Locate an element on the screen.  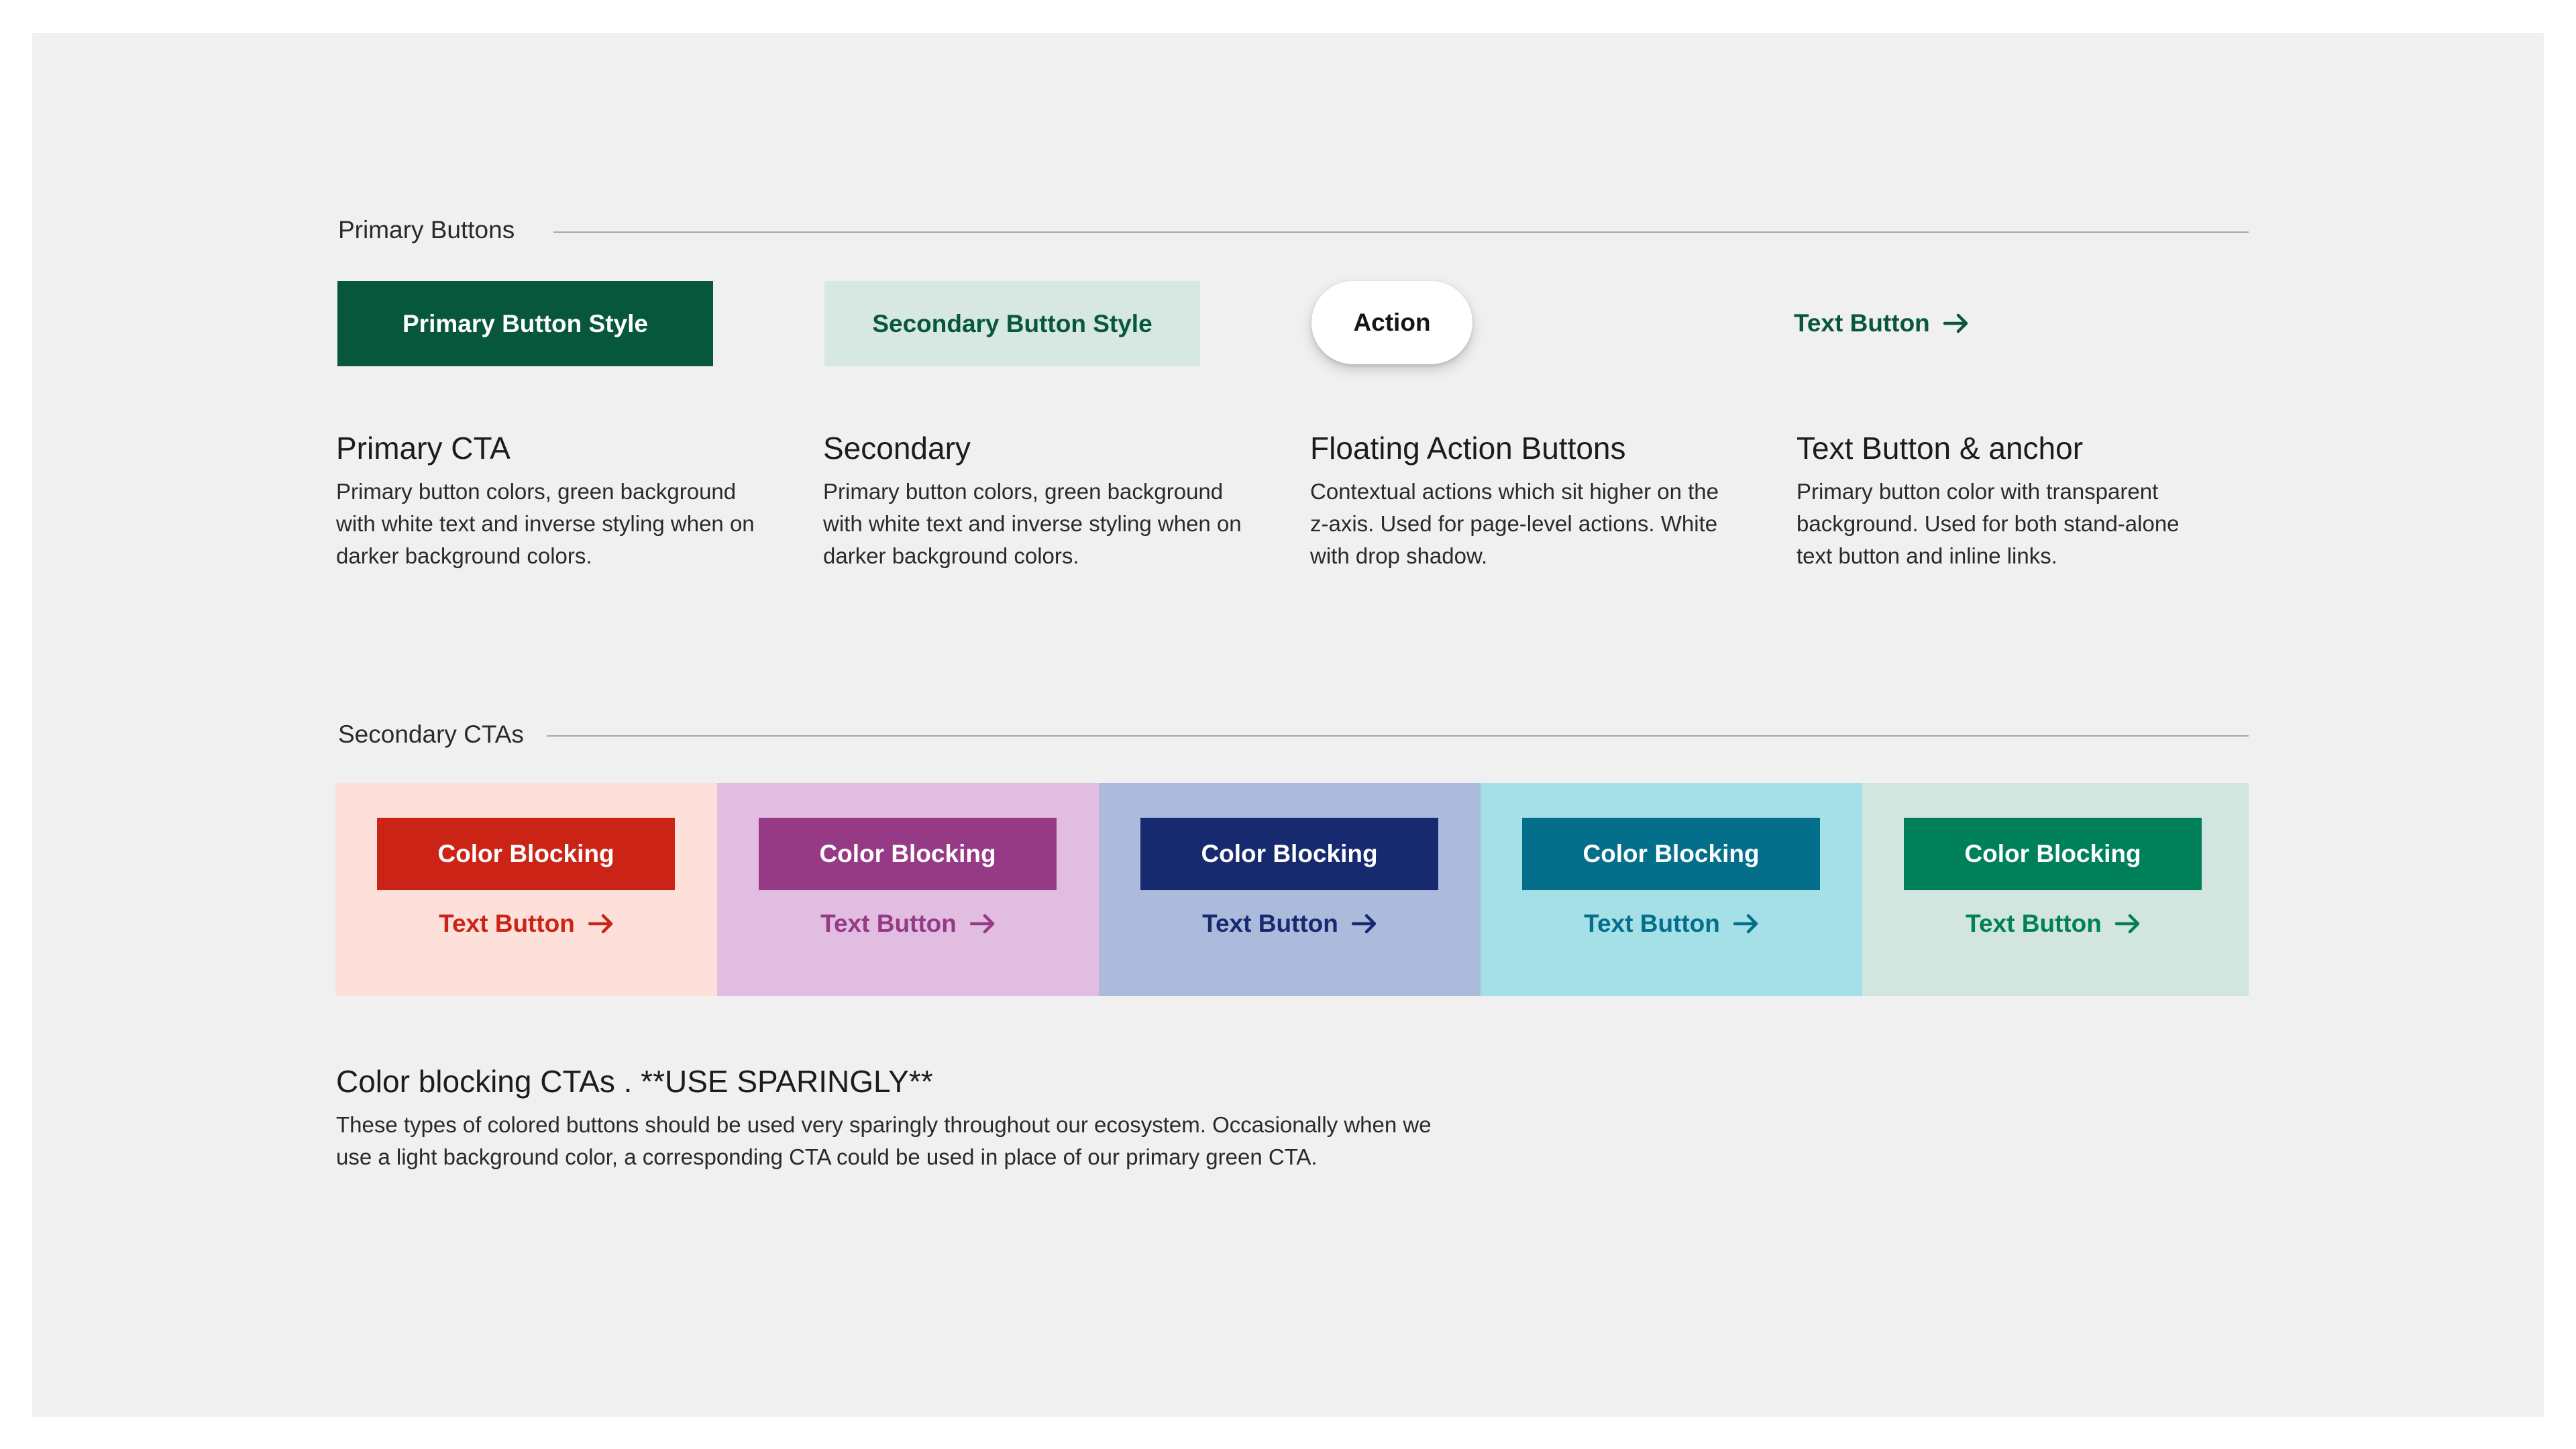
color-block-panel-navy: Color Blocking Text Button is located at coordinates (1290, 889).